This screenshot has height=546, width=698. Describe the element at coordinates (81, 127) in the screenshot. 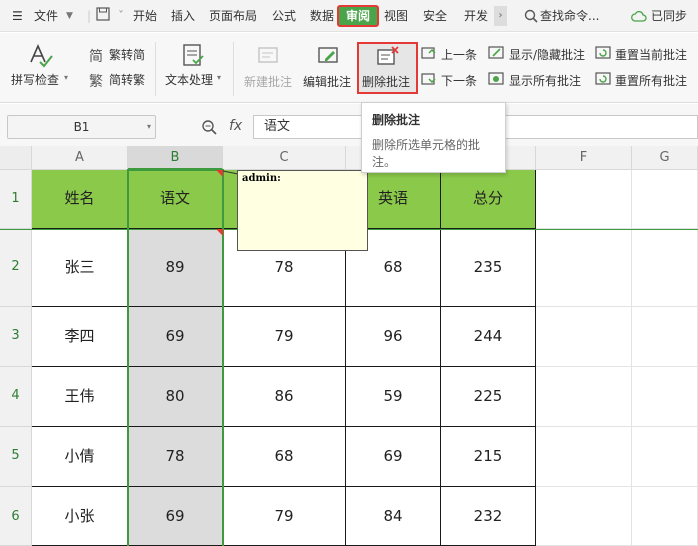

I see `name-box: B1 ▾` at that location.